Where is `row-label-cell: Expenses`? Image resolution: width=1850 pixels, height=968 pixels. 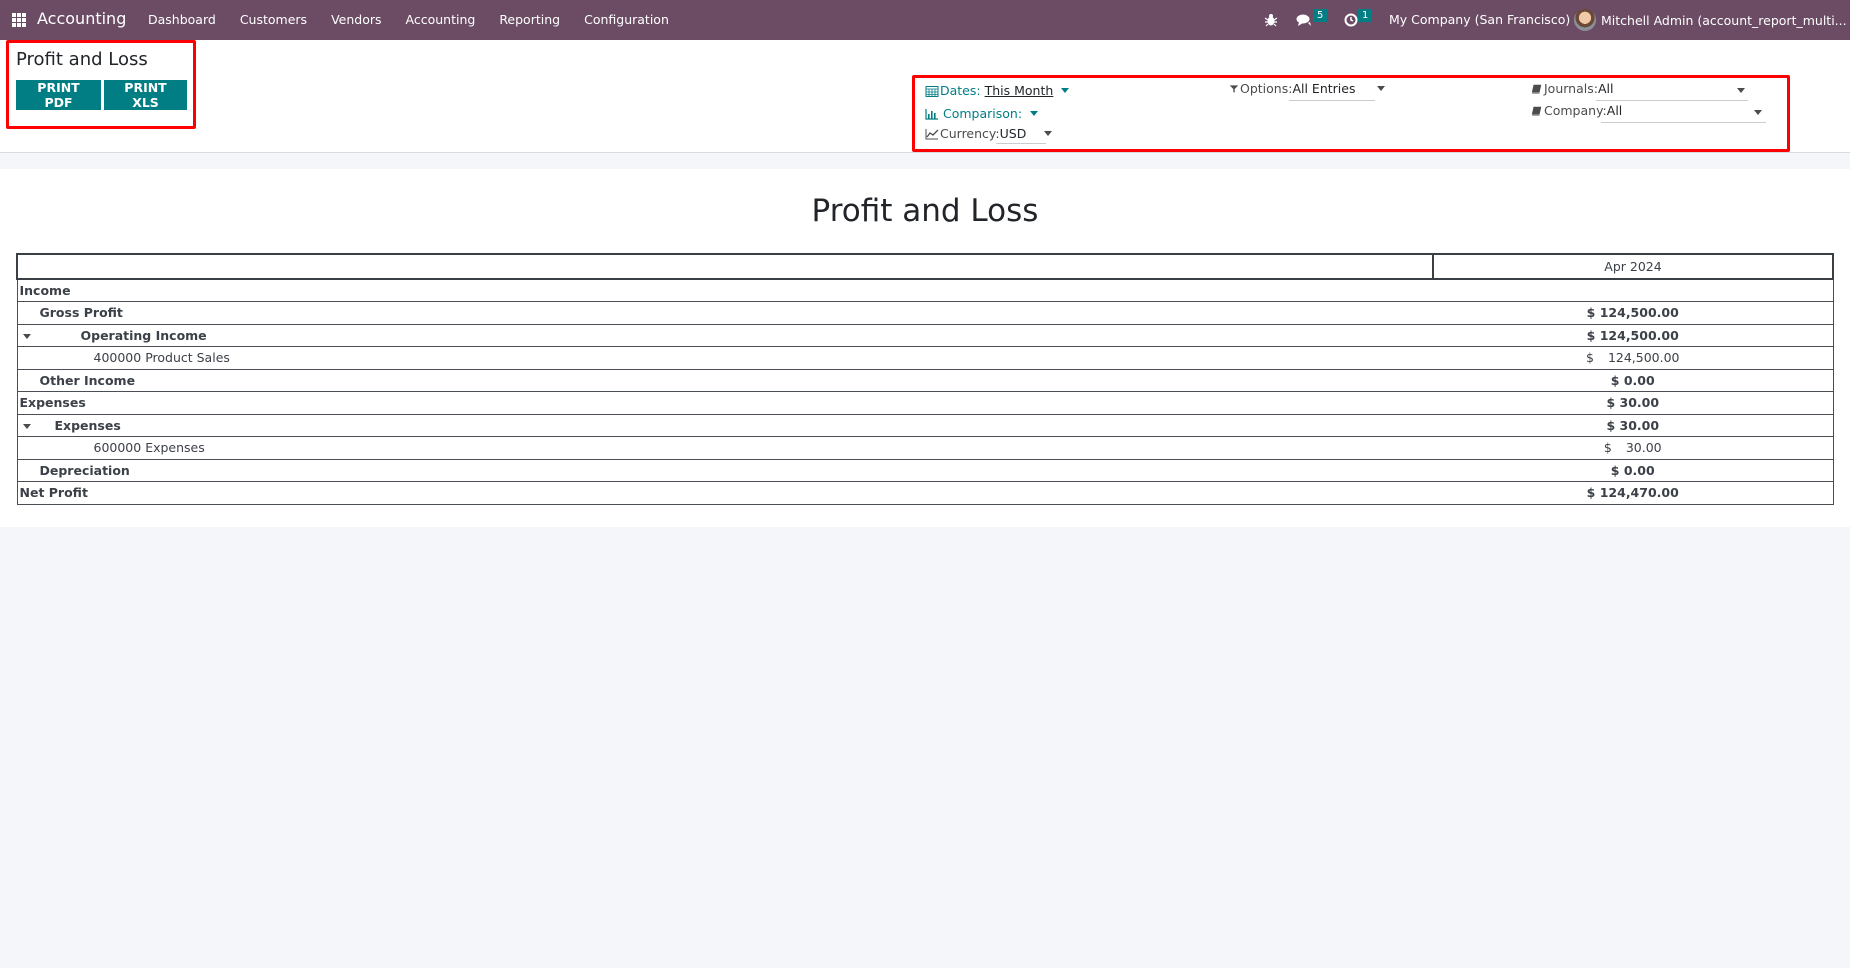
row-label-cell: Expenses is located at coordinates (725, 402).